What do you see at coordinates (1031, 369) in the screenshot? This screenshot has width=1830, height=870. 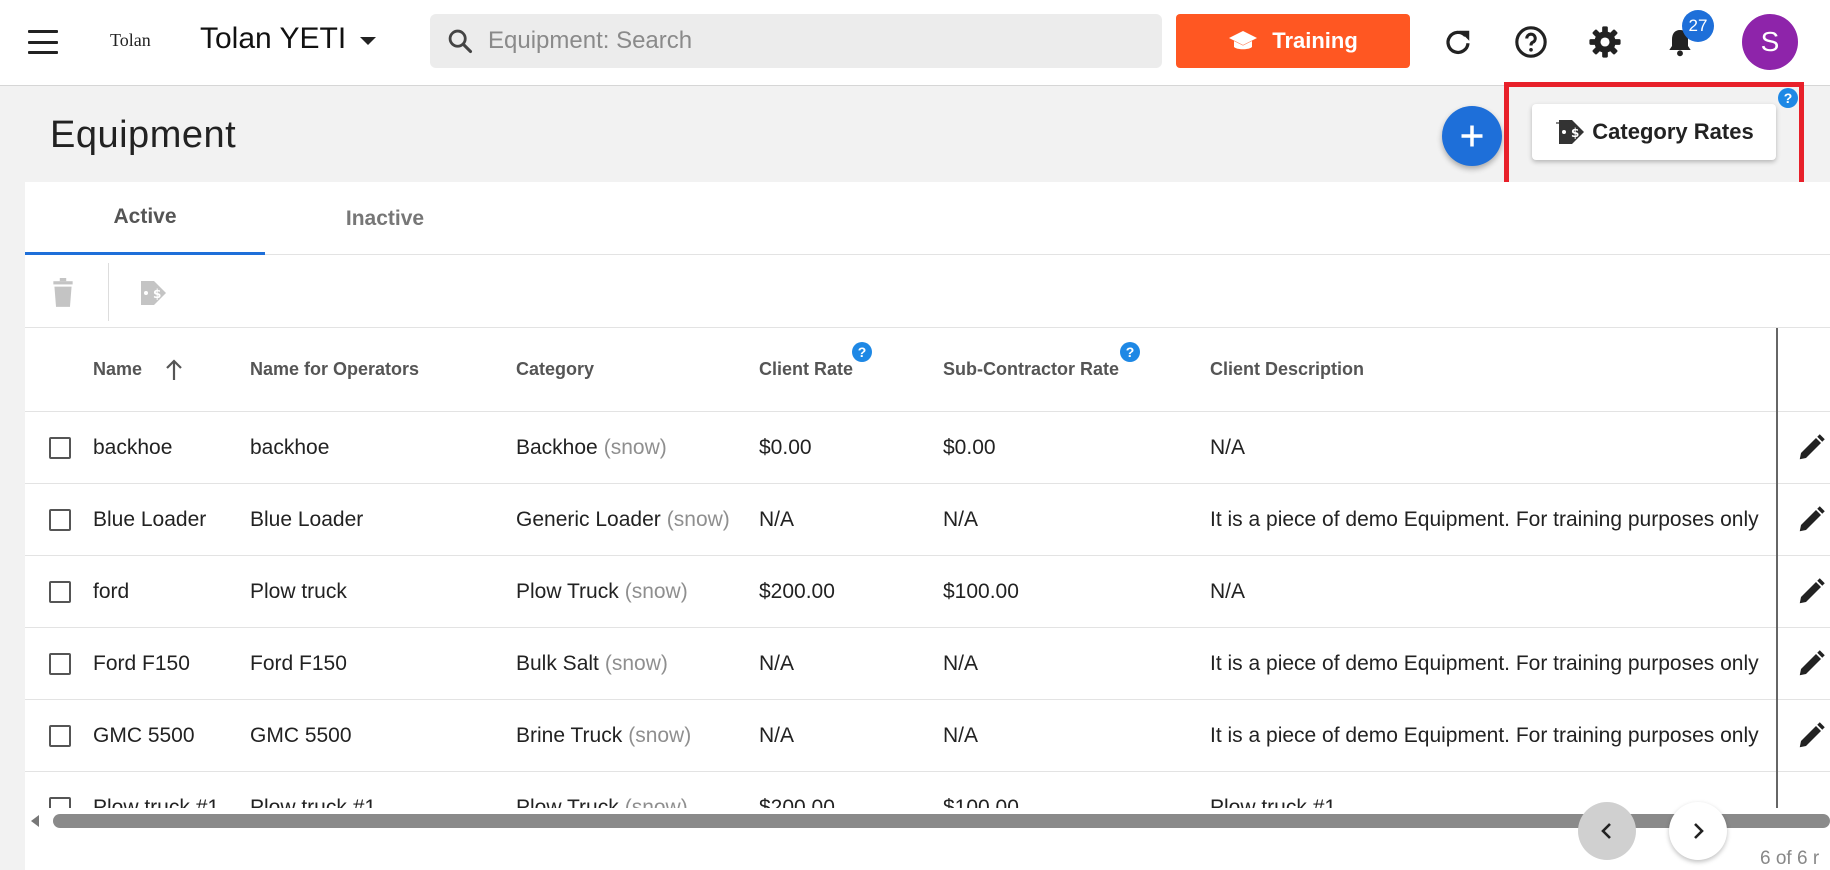 I see `column-header-sub-contractor-rate: Sub-Contractor Rate` at bounding box center [1031, 369].